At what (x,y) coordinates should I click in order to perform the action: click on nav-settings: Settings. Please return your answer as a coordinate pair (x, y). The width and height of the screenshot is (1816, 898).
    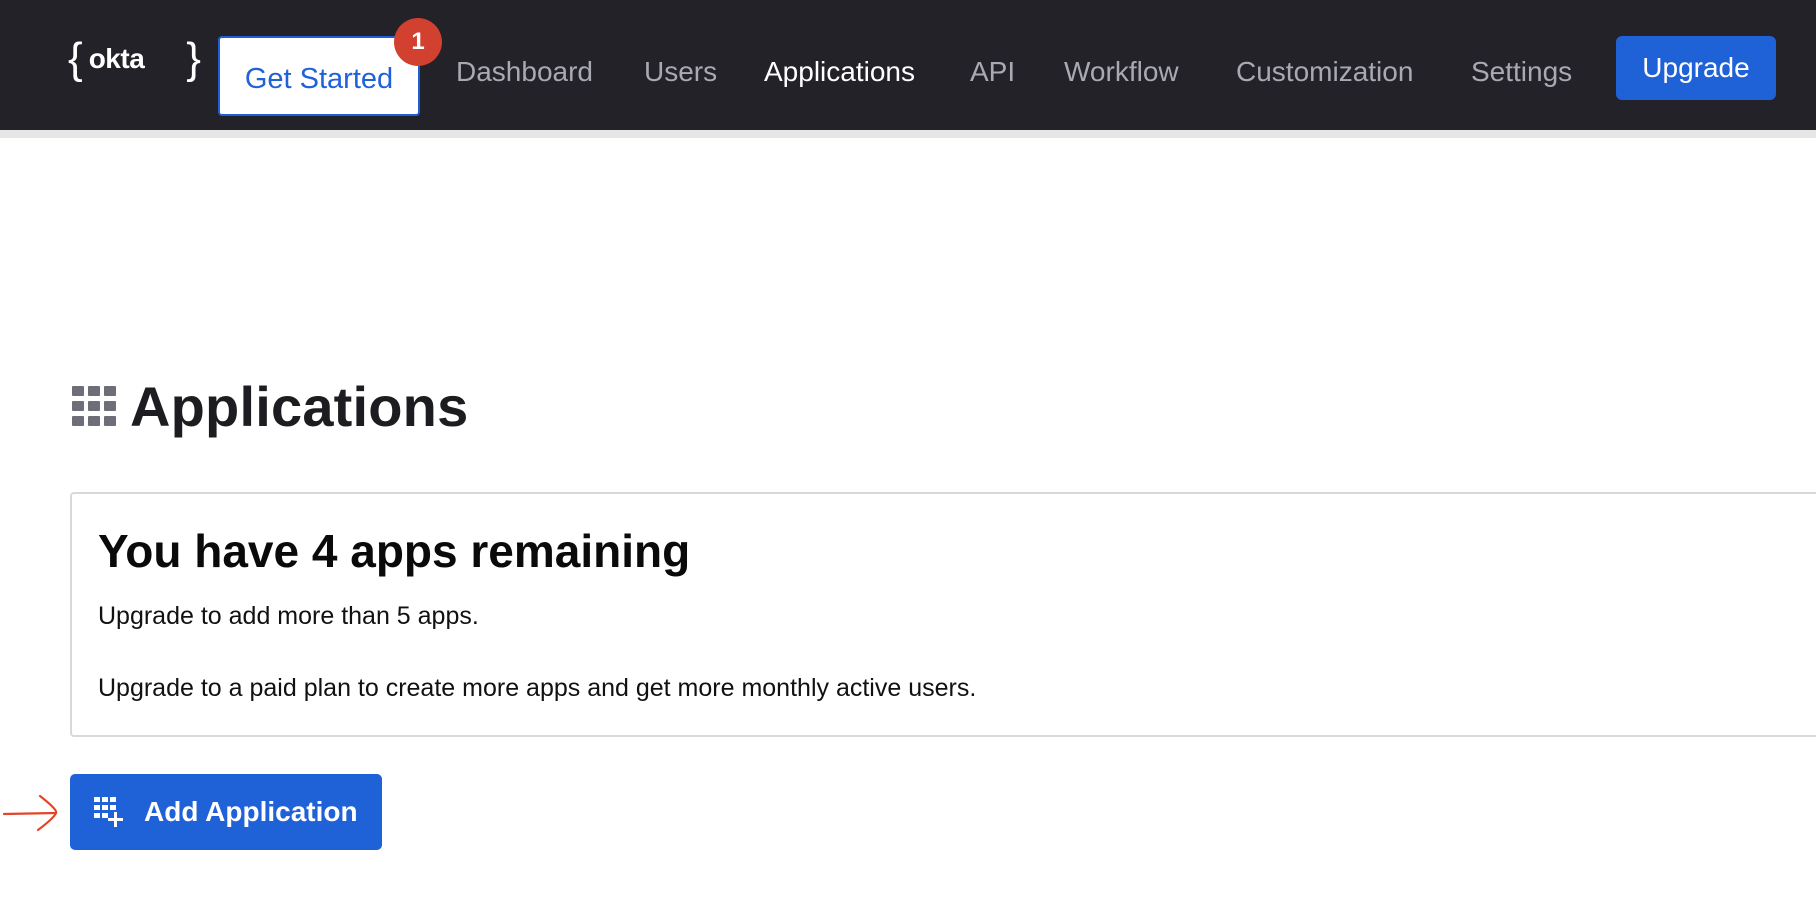
    Looking at the image, I should click on (1521, 72).